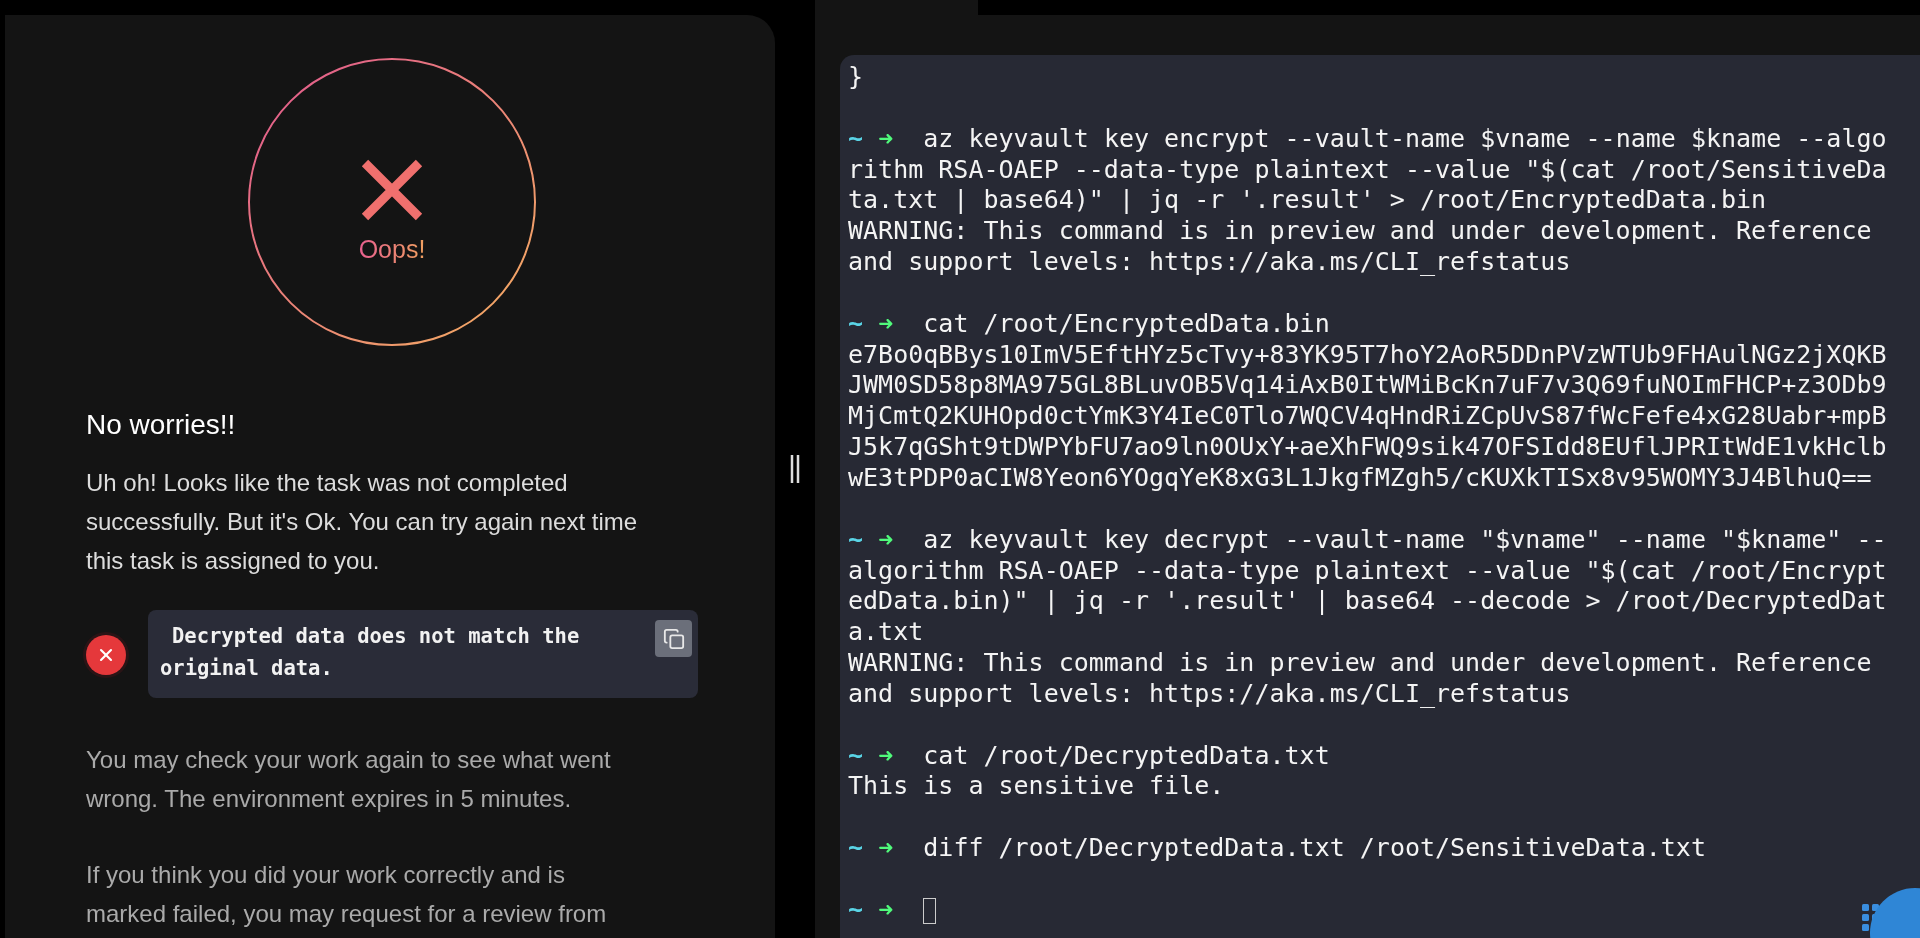 This screenshot has height=938, width=1920. Describe the element at coordinates (1367, 354) in the screenshot. I see `terminal-line: e7Bo0qBBys10ImV5EftHYz5cTvy+83YK95T7hoY2AoR5DDnPVzWTUb9FHAulNGz2jXQKB` at that location.